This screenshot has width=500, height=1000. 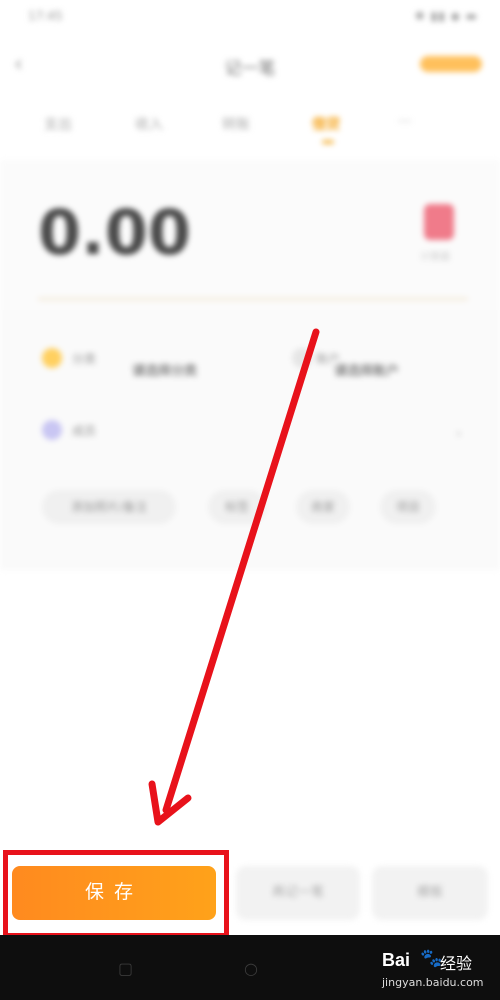 What do you see at coordinates (323, 507) in the screenshot?
I see `chip-merchant: 商家` at bounding box center [323, 507].